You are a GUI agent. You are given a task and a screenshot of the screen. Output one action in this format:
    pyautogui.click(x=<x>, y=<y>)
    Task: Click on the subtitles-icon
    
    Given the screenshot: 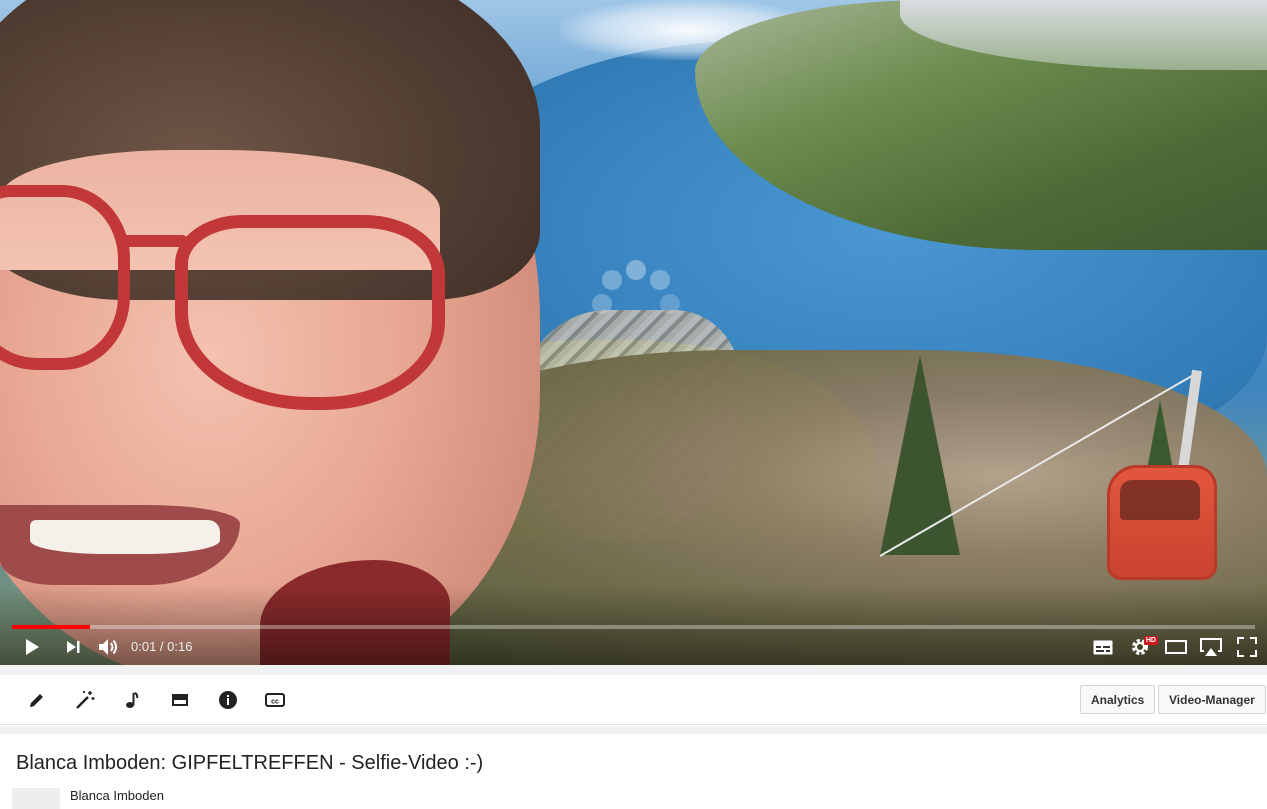 What is the action you would take?
    pyautogui.click(x=1103, y=647)
    